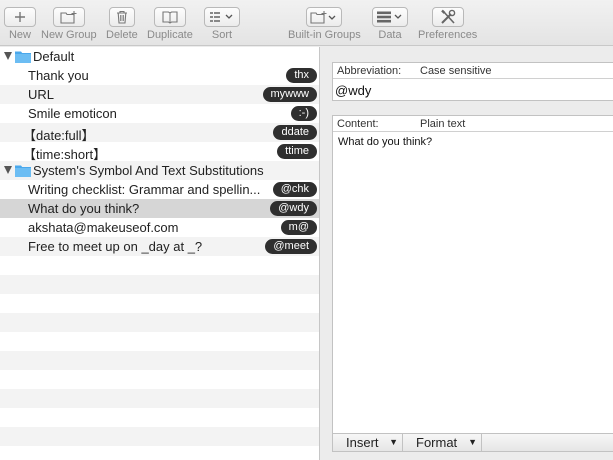 The width and height of the screenshot is (613, 460). I want to click on new-group-button: New Group, so click(69, 24).